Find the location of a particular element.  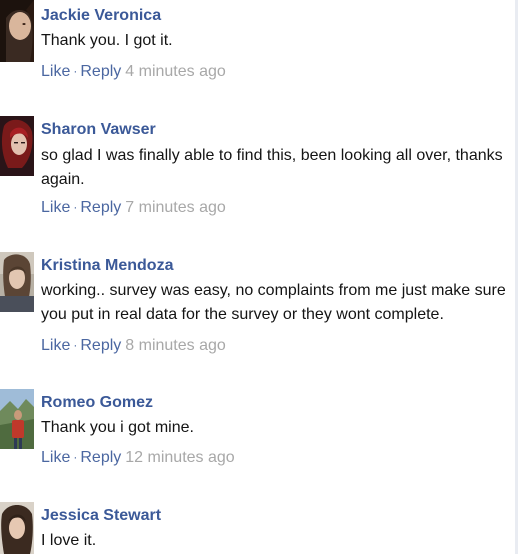

commenter-name: Jessica Stewart is located at coordinates (101, 516).